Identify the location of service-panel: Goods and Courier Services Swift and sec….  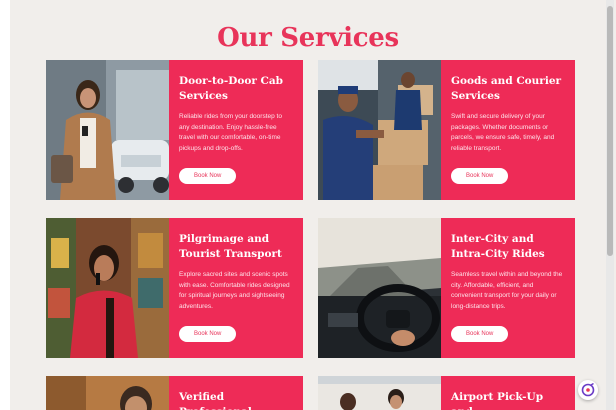
(508, 130).